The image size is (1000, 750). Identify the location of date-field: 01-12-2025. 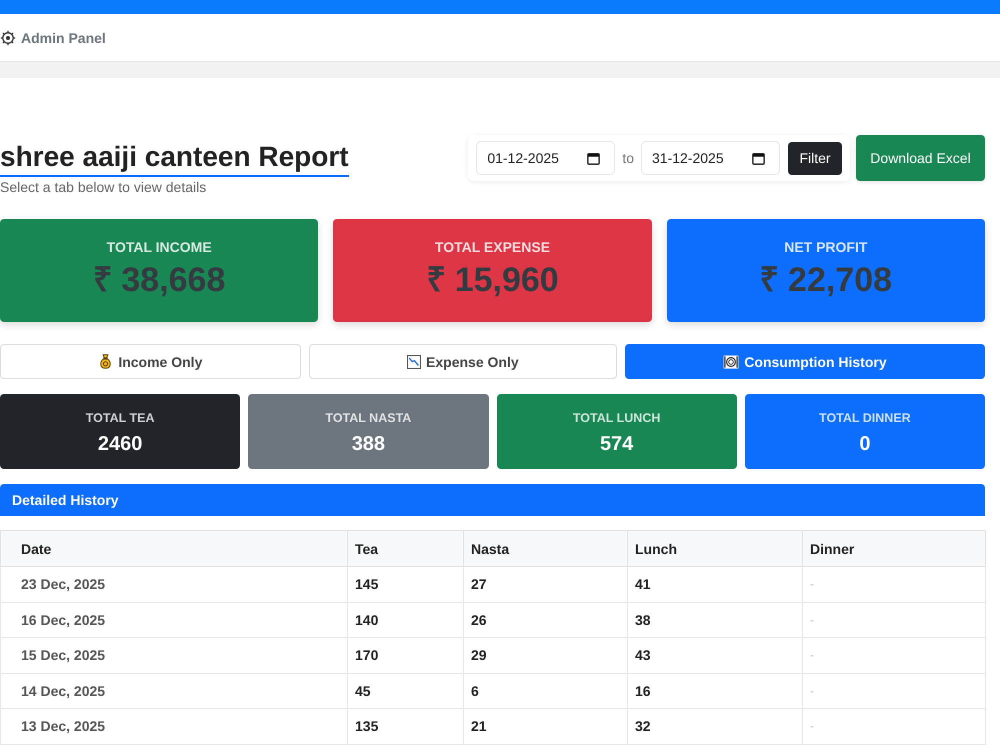
(546, 158).